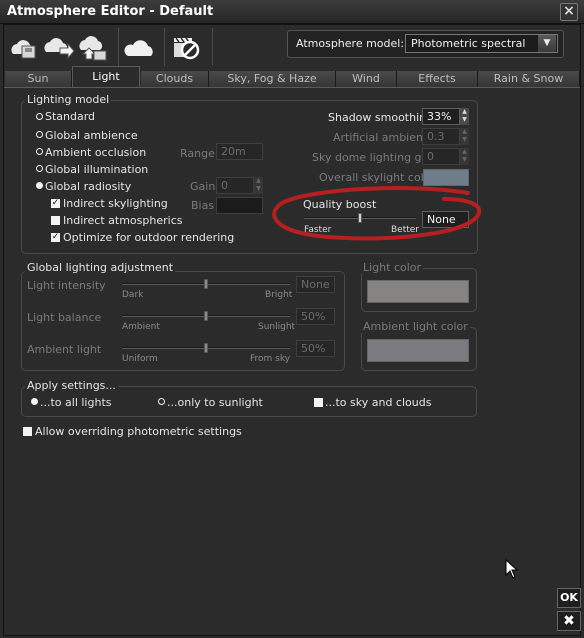 The image size is (584, 638). Describe the element at coordinates (392, 267) in the screenshot. I see `light-color-label: Light color` at that location.